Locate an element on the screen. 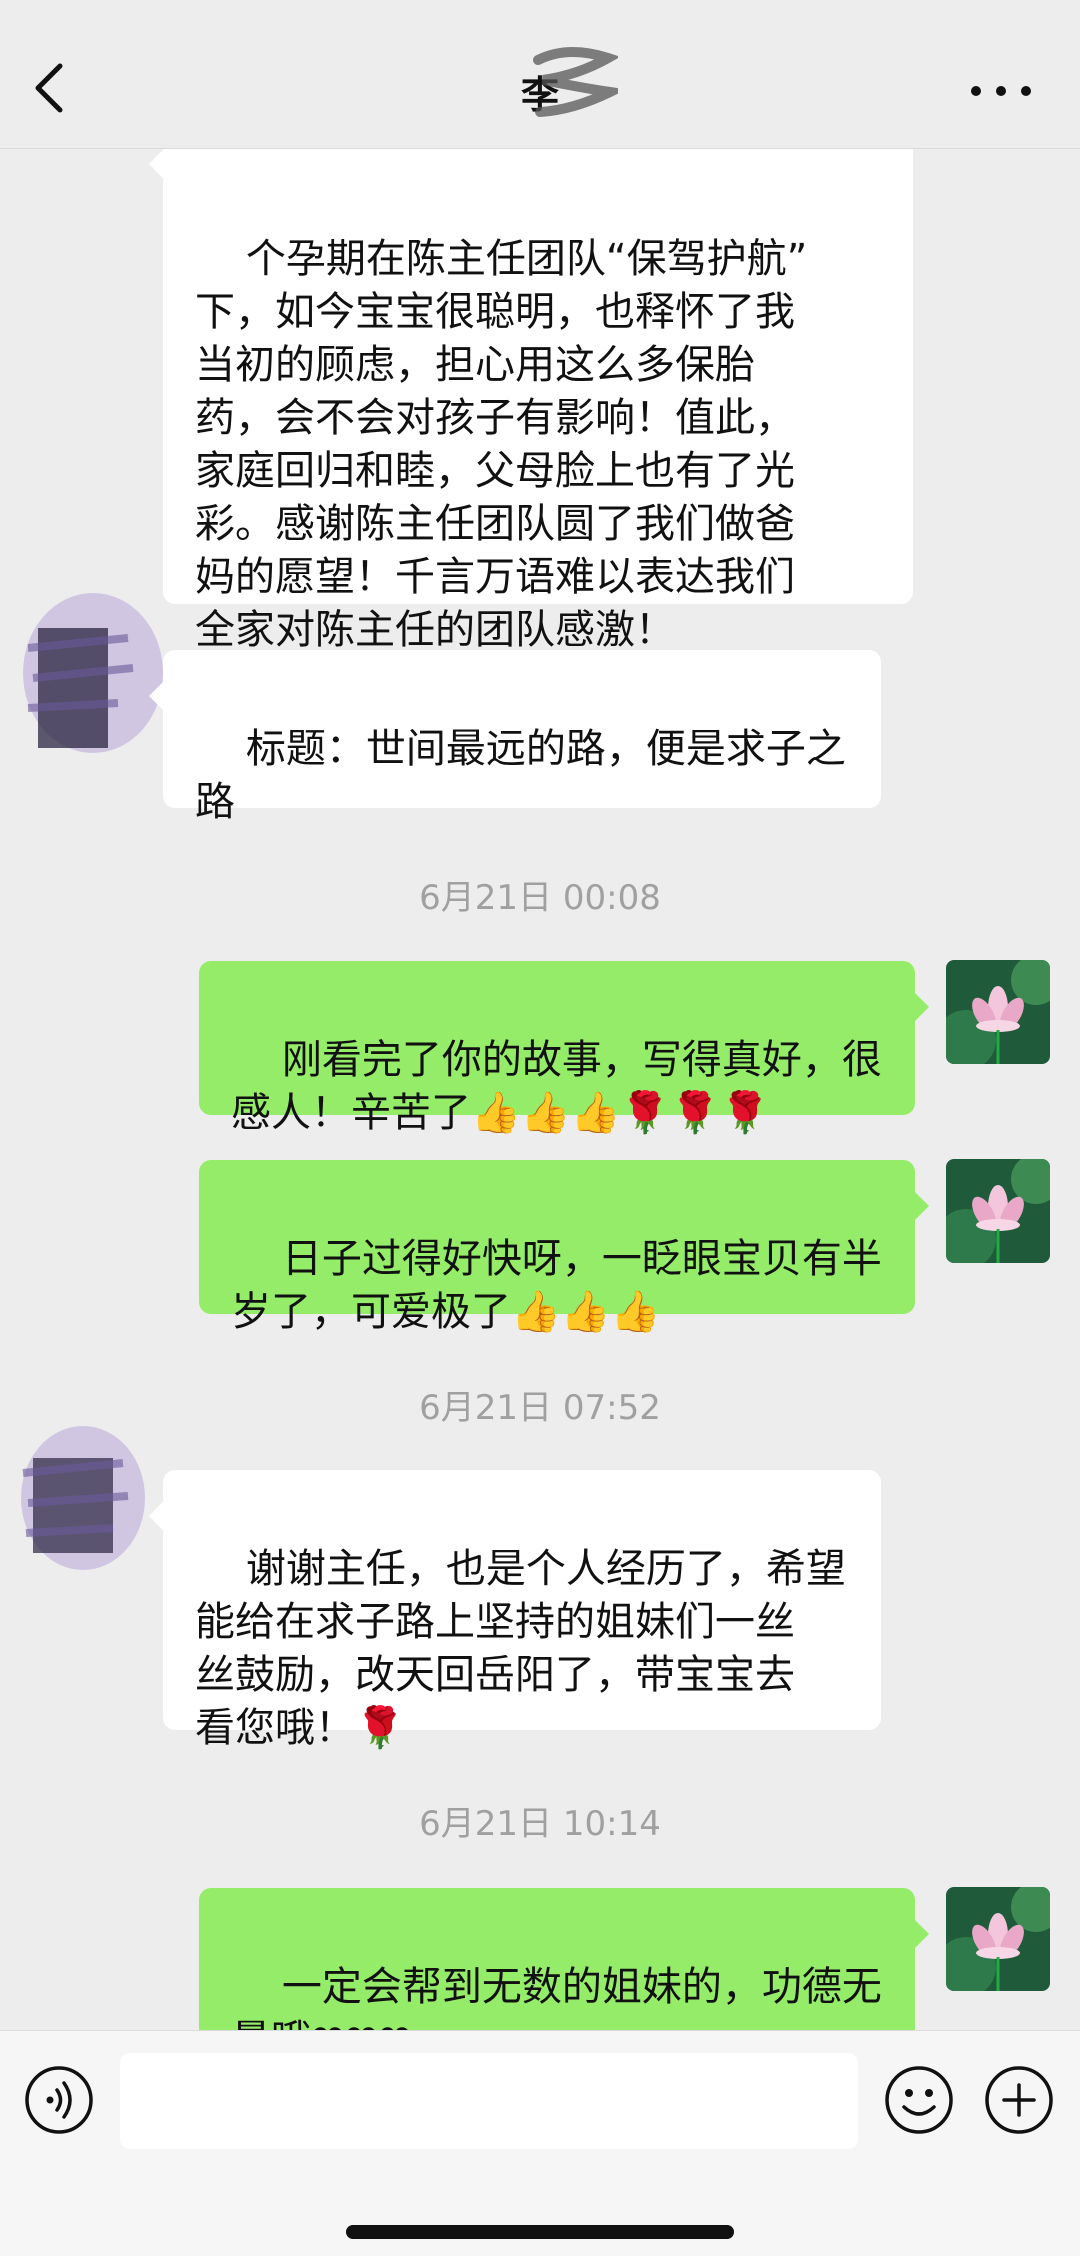  input-bar is located at coordinates (540, 2143).